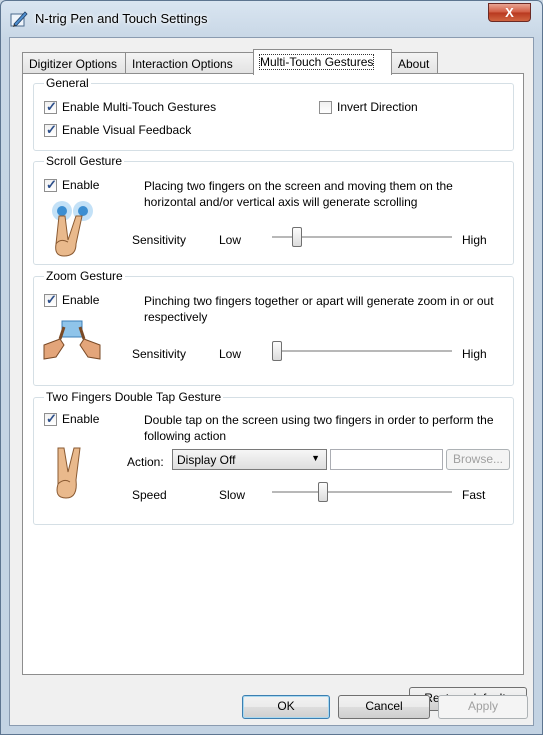 This screenshot has width=543, height=735. What do you see at coordinates (232, 495) in the screenshot?
I see `slow-label: Slow` at bounding box center [232, 495].